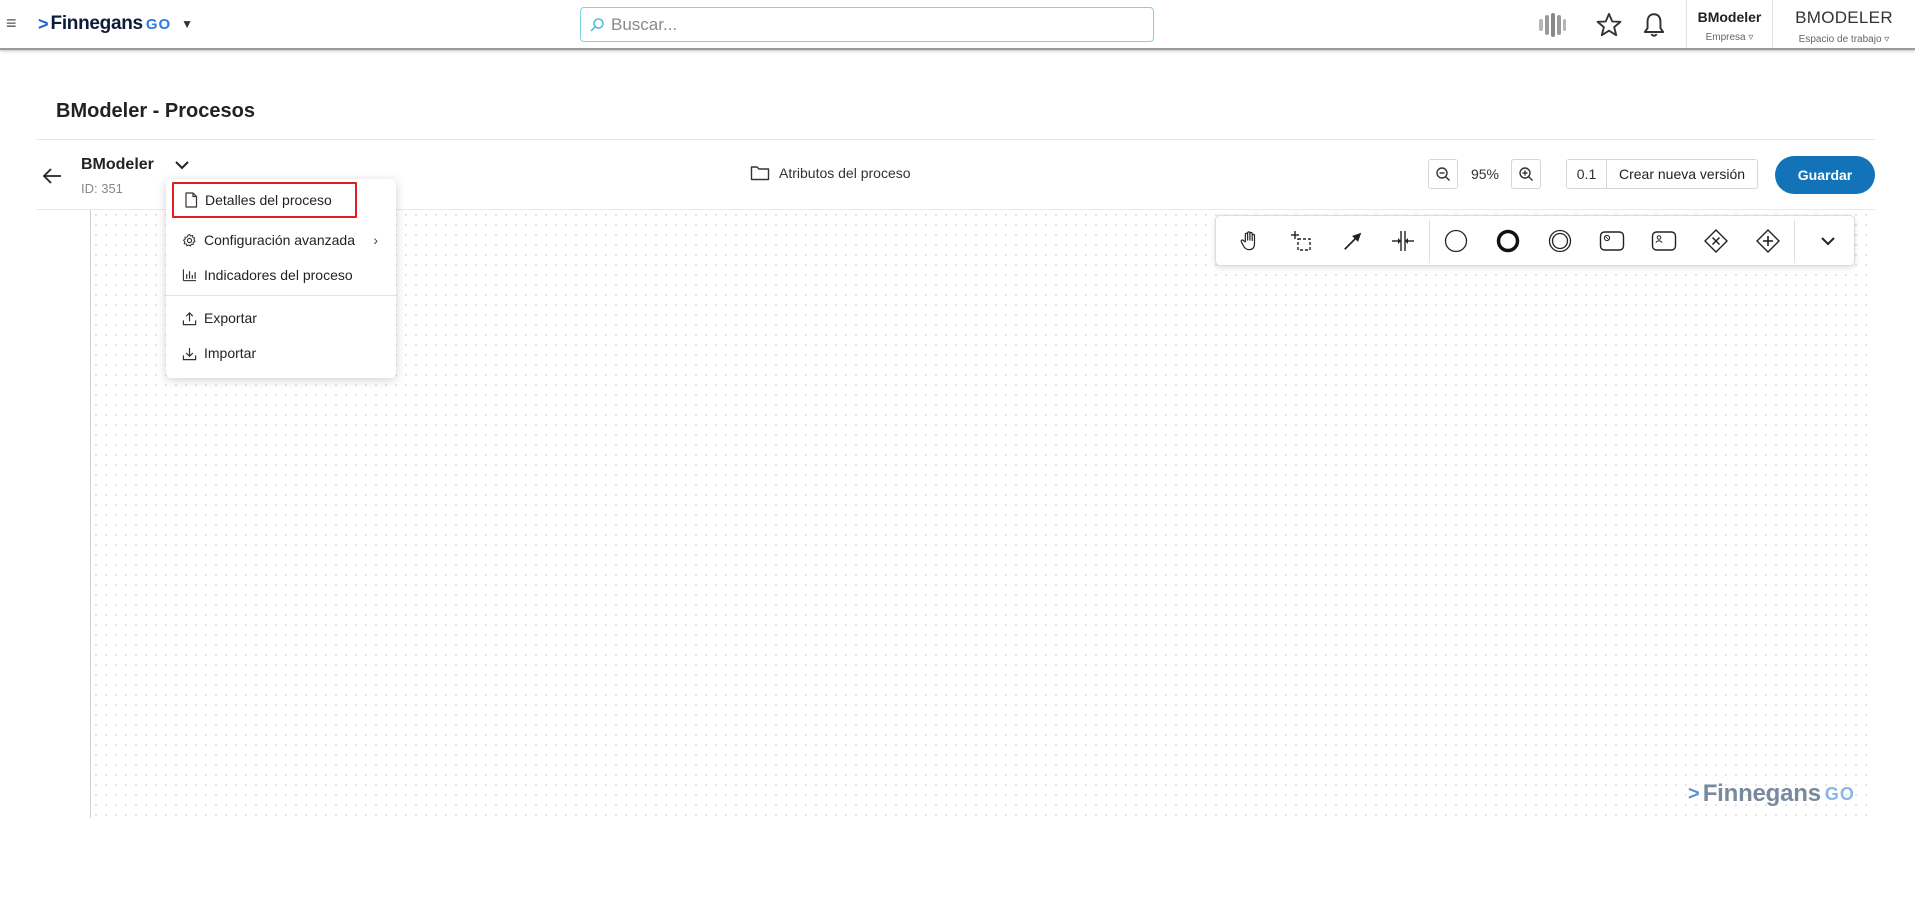  What do you see at coordinates (189, 275) in the screenshot?
I see `bar-chart-icon` at bounding box center [189, 275].